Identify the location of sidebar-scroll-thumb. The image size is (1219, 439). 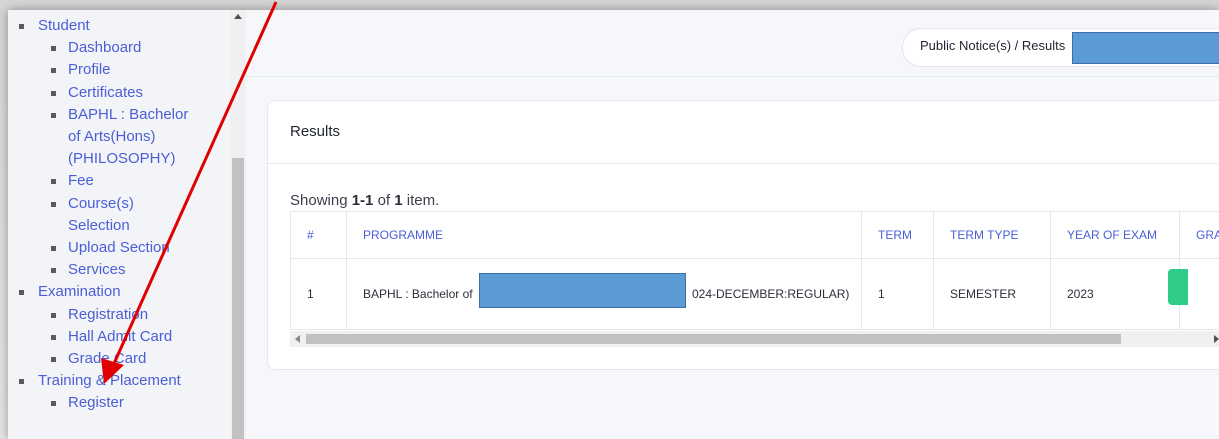
(238, 298).